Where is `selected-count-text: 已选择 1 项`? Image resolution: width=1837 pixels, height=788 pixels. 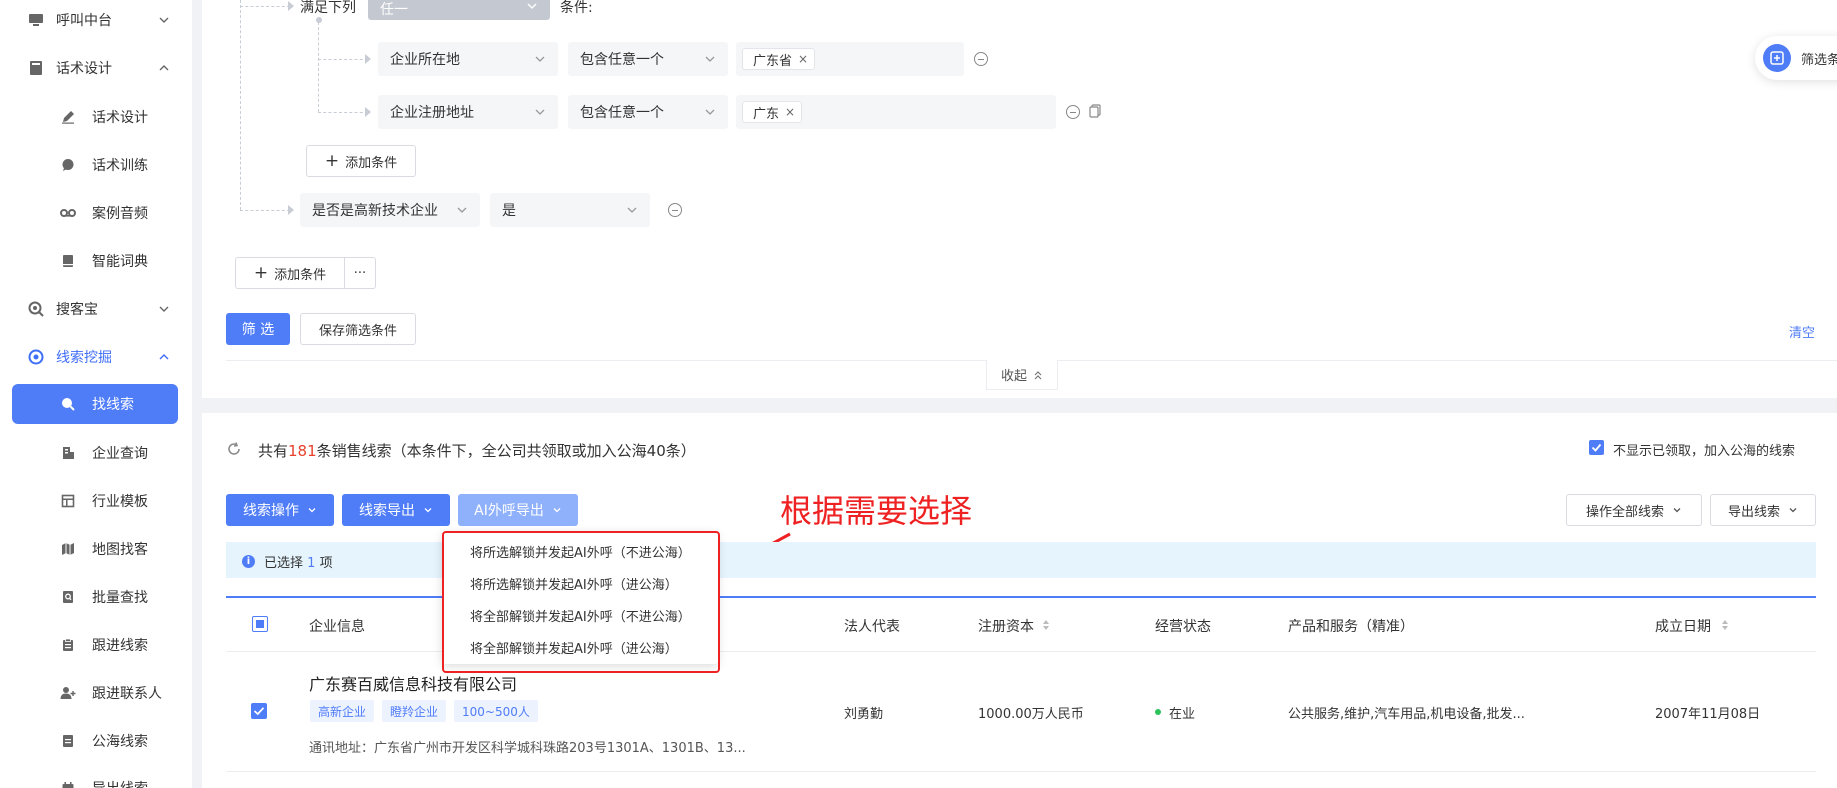
selected-count-text: 已选择 1 项 is located at coordinates (298, 561).